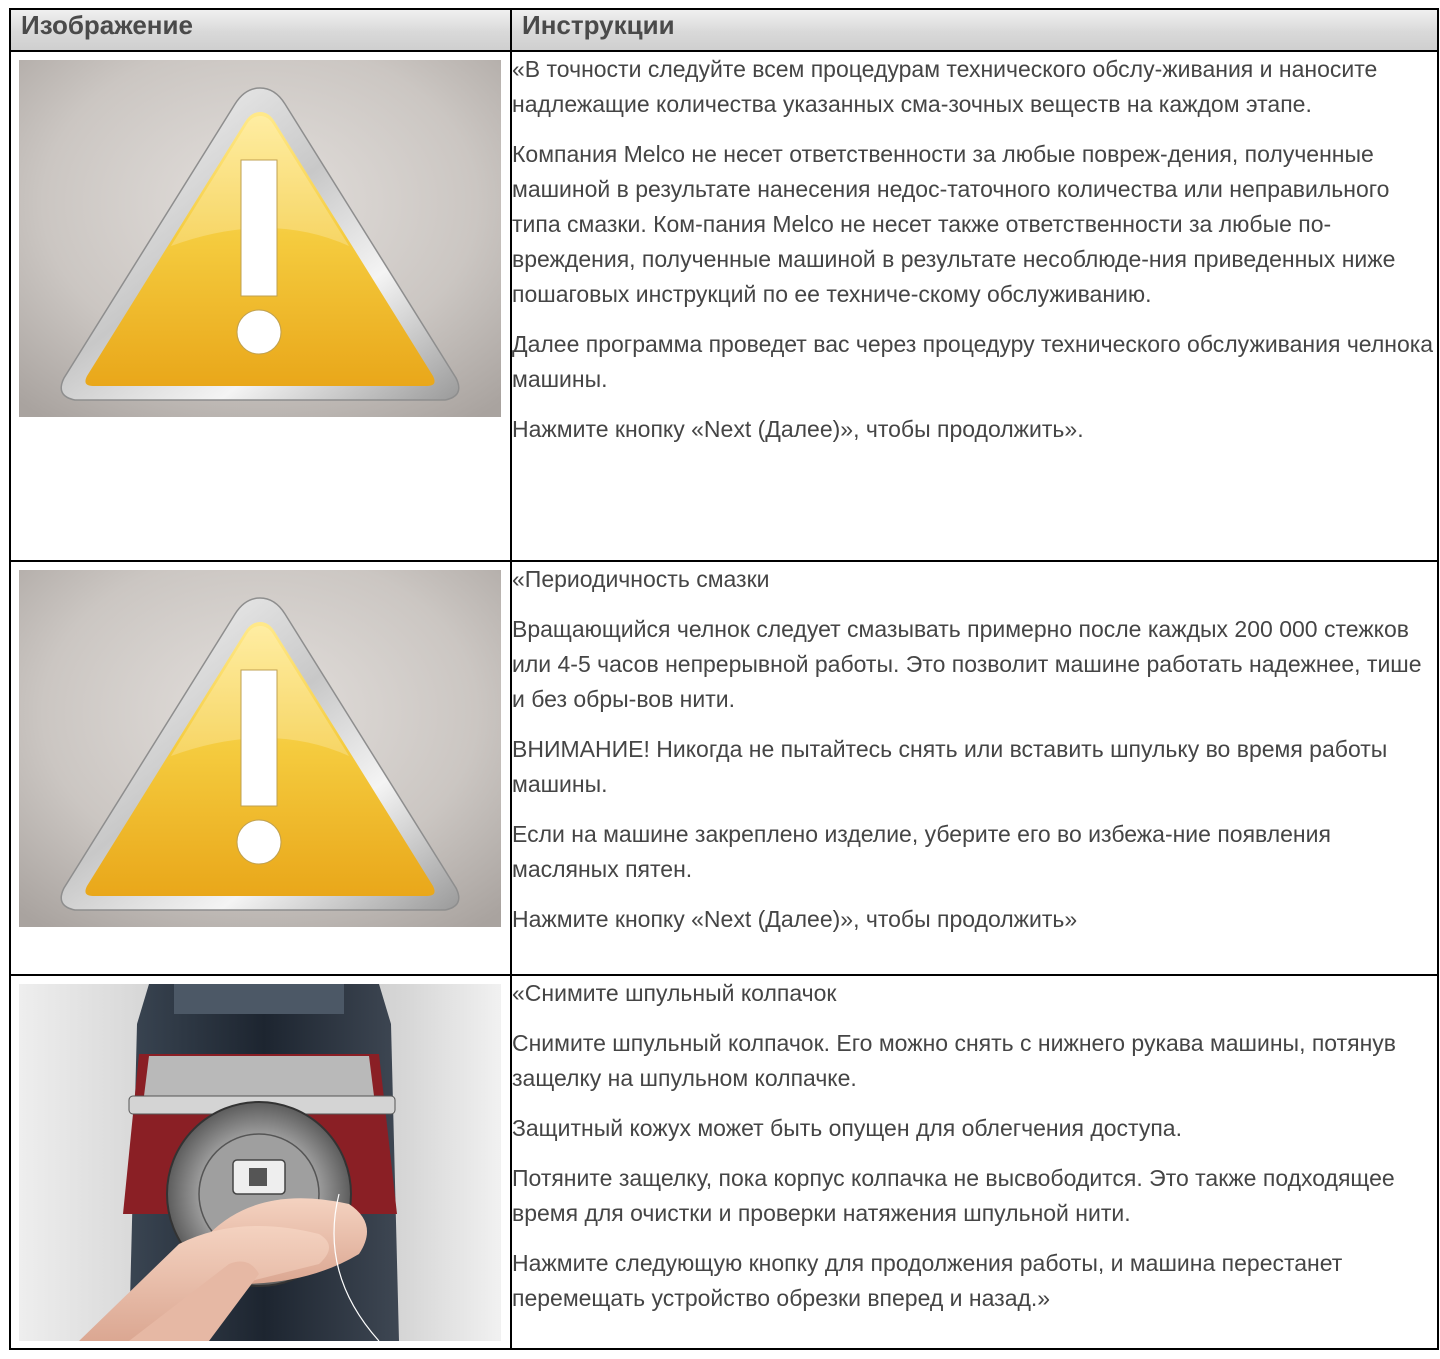  I want to click on bobbin-case-photo, so click(260, 1162).